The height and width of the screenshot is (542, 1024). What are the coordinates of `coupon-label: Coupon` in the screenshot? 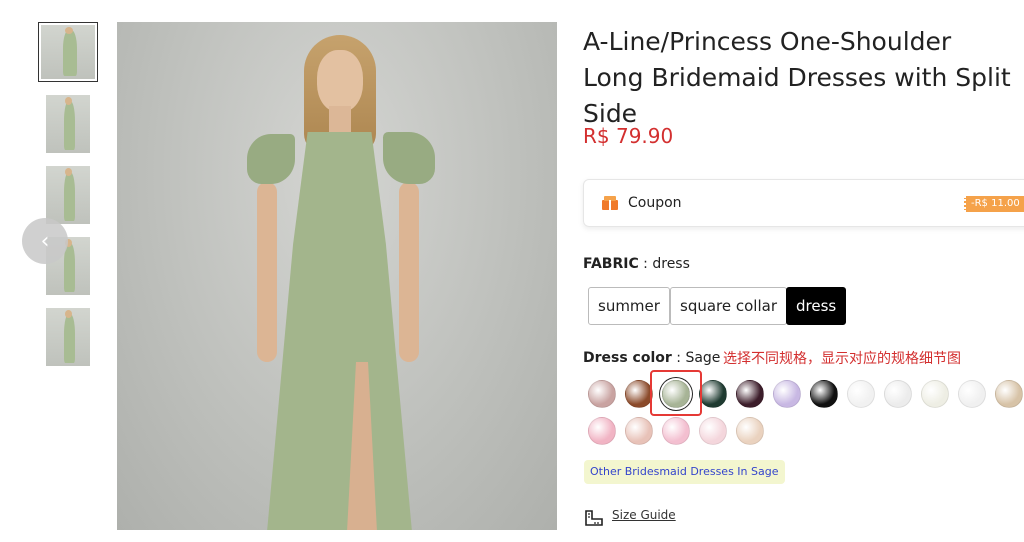 It's located at (655, 203).